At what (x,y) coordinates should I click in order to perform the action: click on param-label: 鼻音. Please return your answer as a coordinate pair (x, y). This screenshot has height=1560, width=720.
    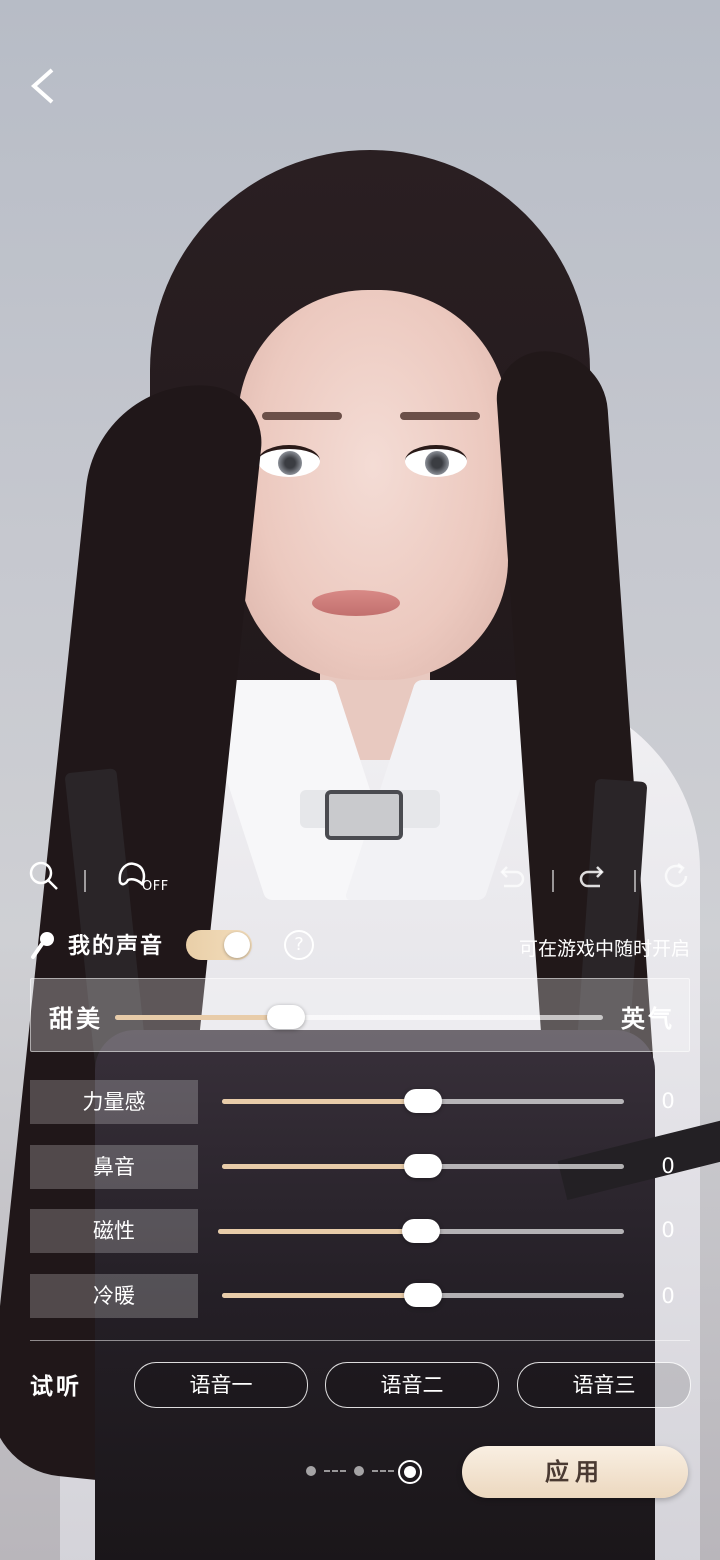
    Looking at the image, I should click on (114, 1167).